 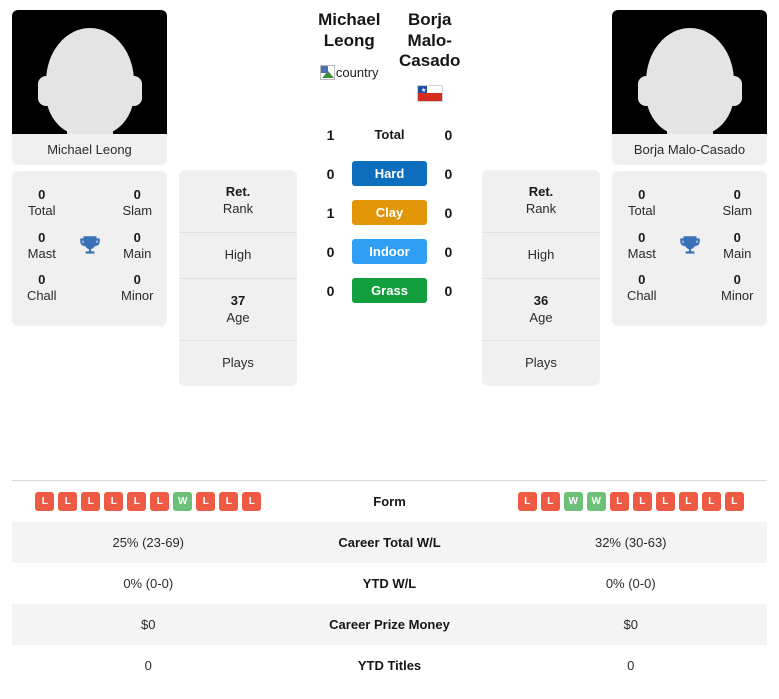 I want to click on h2h-surface-label-grass: Grass, so click(x=389, y=291).